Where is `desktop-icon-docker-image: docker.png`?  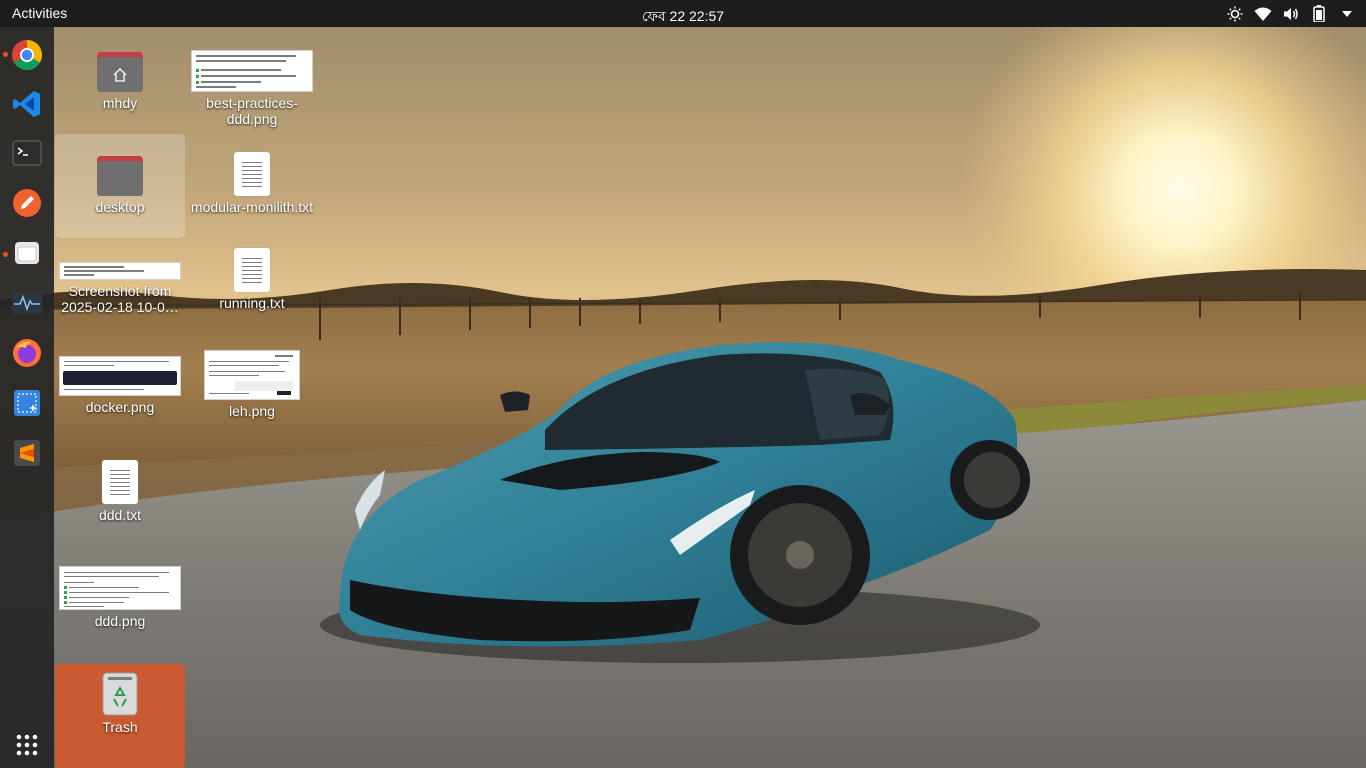
desktop-icon-docker-image: docker.png is located at coordinates (120, 398).